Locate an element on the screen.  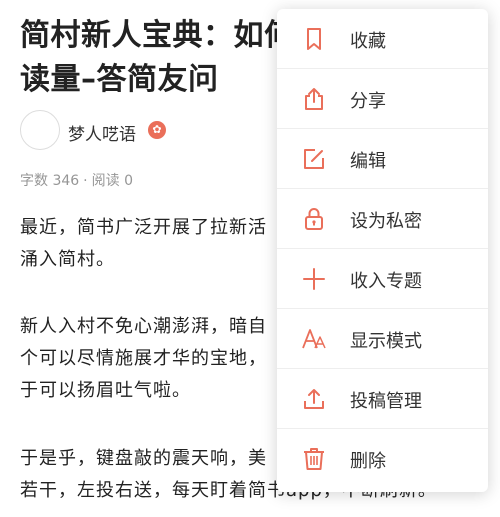
menu-item-label: 投稿管理 is located at coordinates (386, 401).